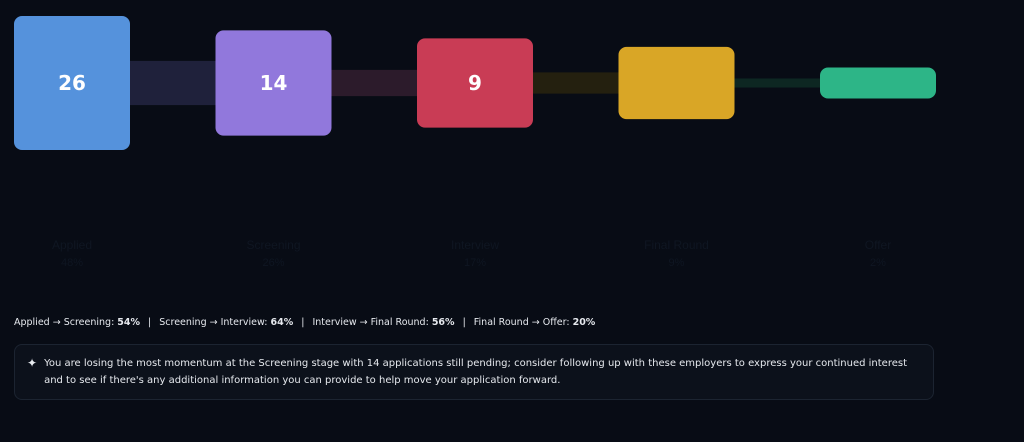 The width and height of the screenshot is (1024, 442). Describe the element at coordinates (32, 363) in the screenshot. I see `sparkle-icon: ✦` at that location.